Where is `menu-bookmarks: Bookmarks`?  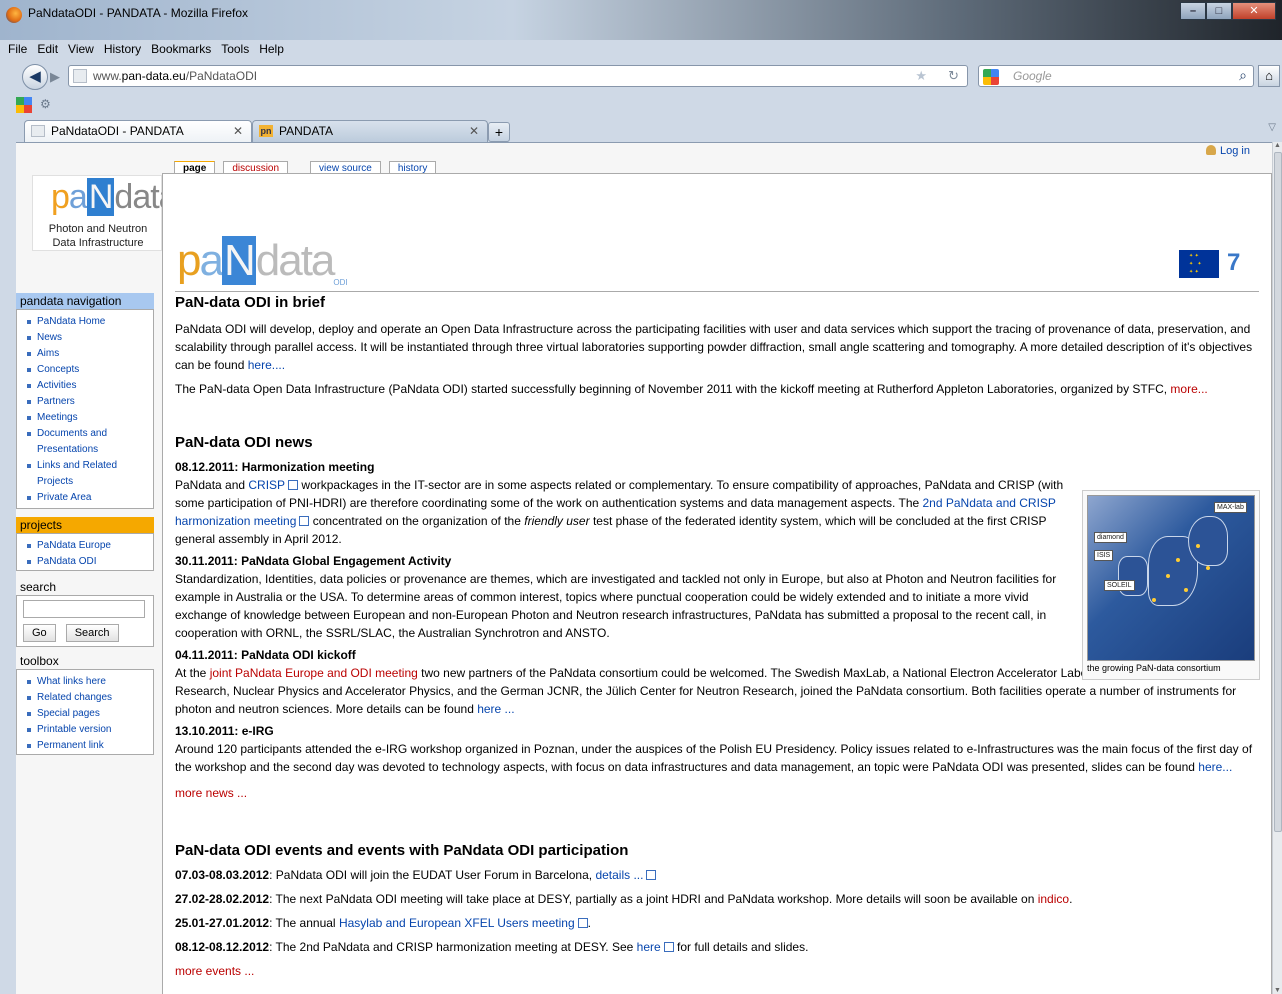
menu-bookmarks: Bookmarks is located at coordinates (181, 49).